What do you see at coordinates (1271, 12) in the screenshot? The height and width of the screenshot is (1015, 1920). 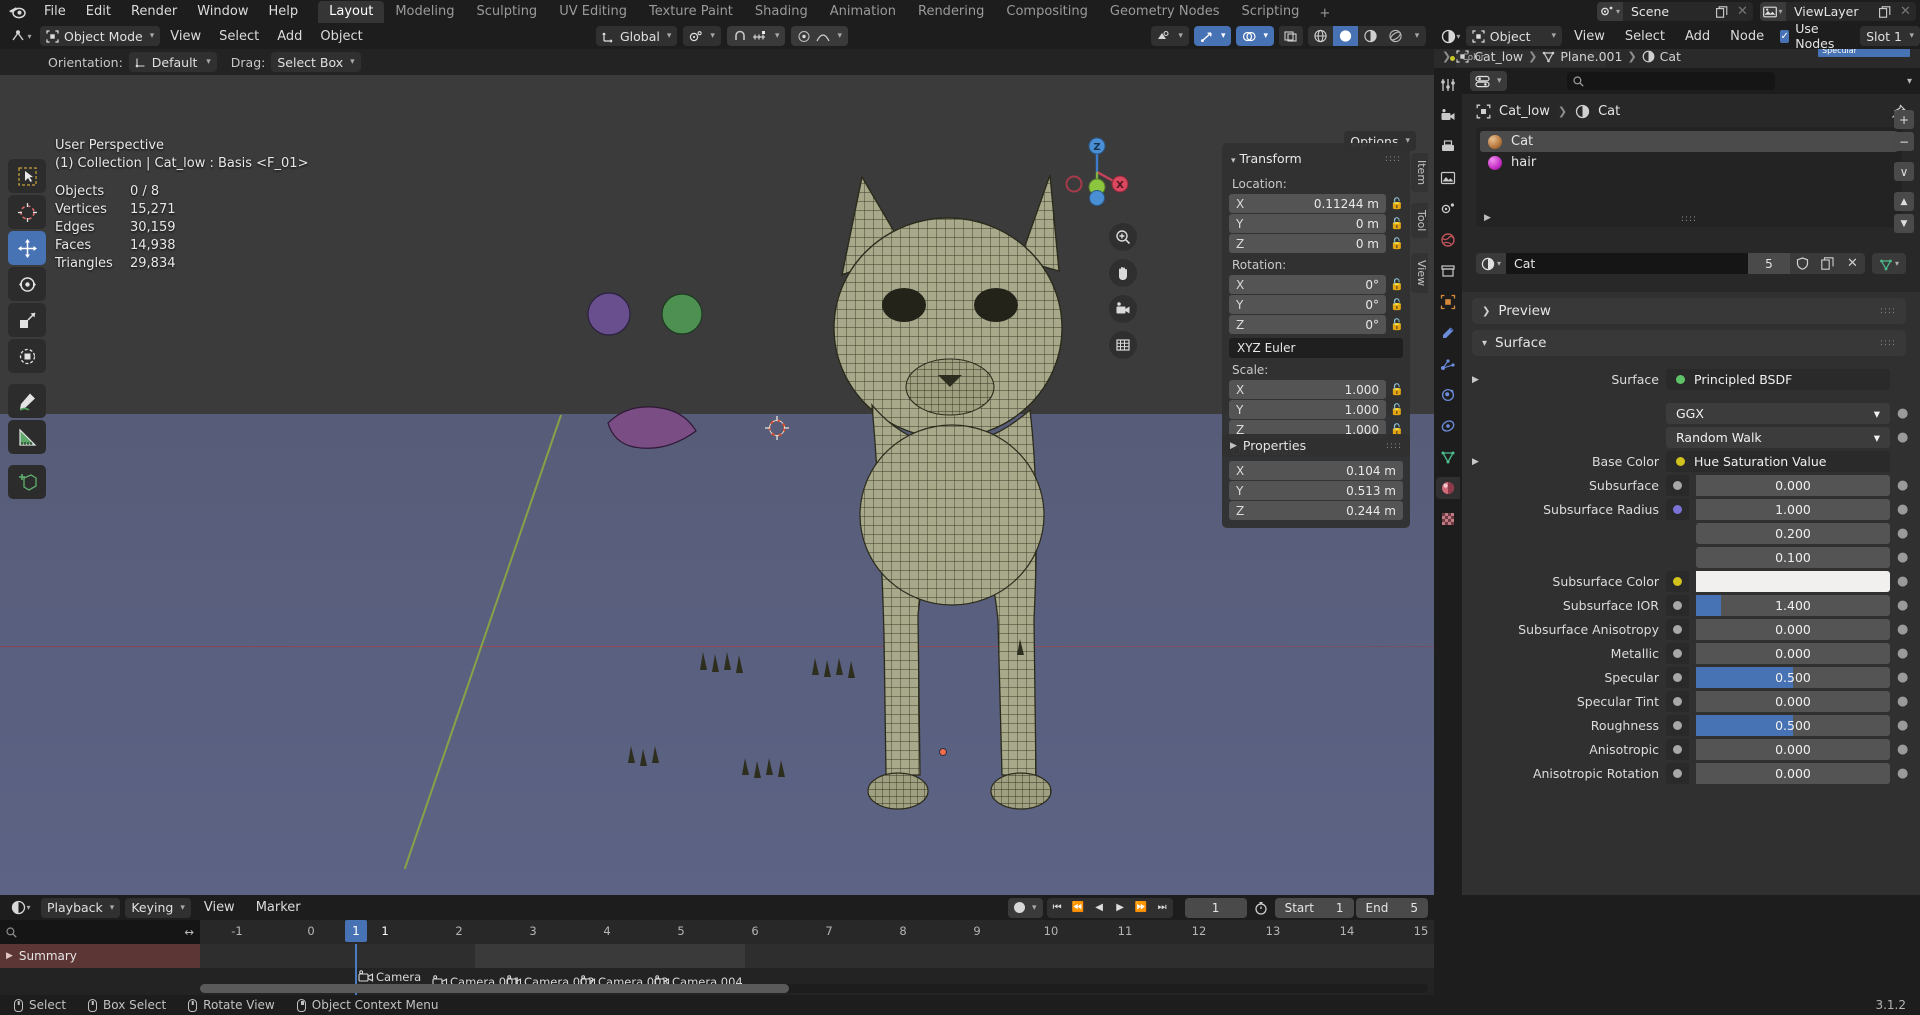 I see `tab-scripting: Scripting` at bounding box center [1271, 12].